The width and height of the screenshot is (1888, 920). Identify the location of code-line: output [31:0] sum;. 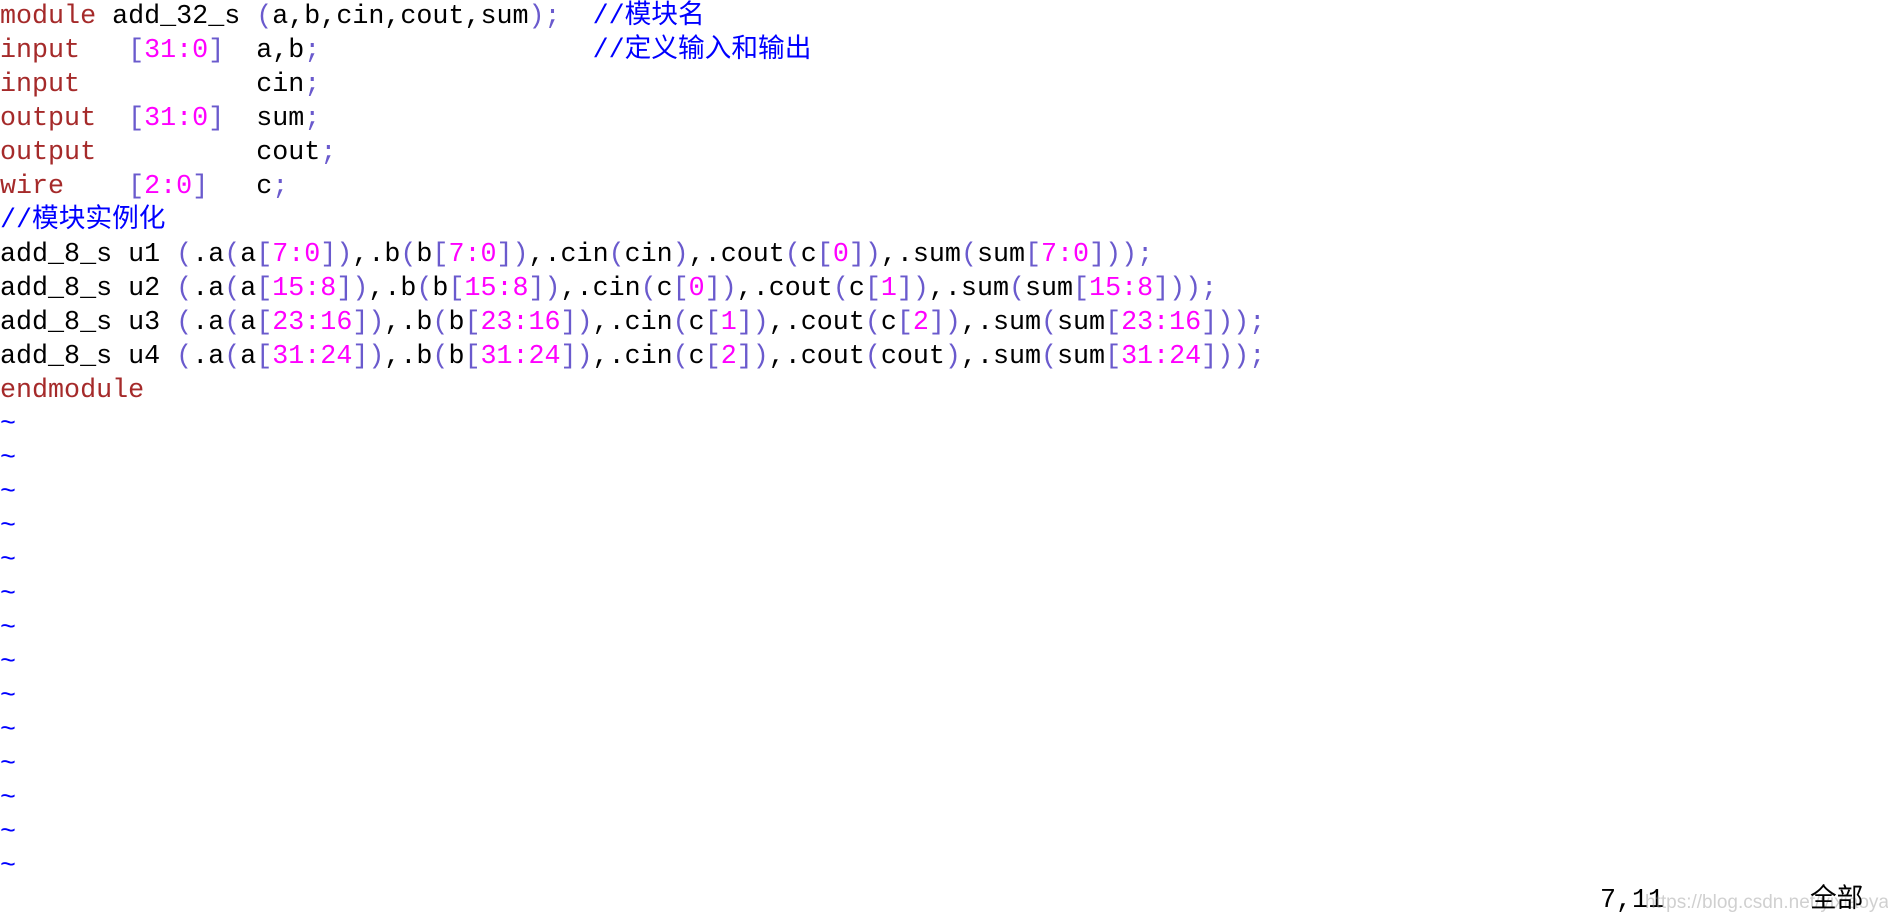
(632, 119).